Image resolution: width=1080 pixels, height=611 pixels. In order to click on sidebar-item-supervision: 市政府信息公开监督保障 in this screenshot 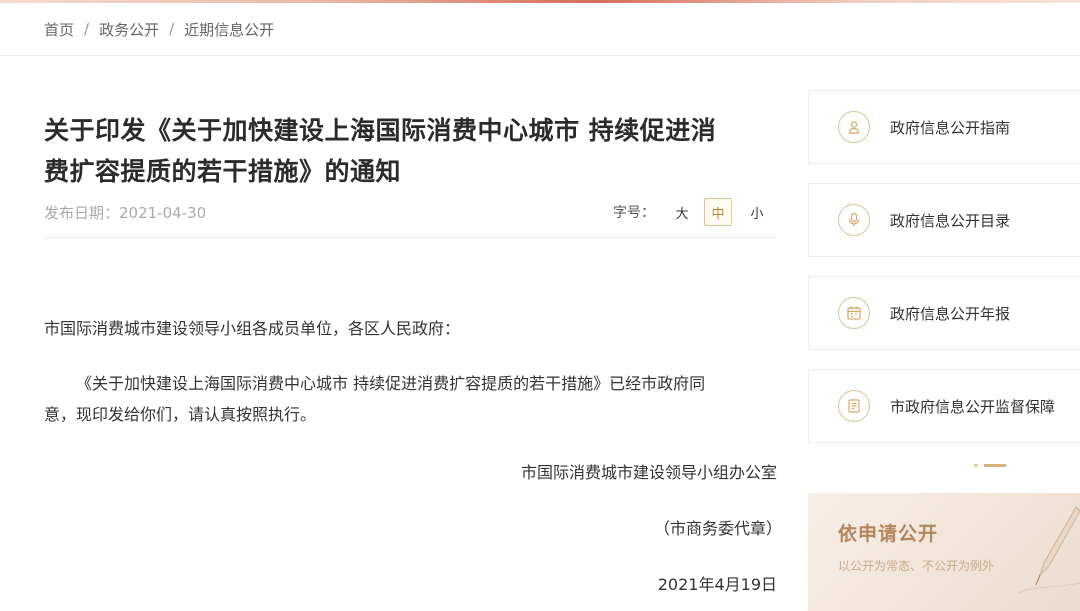, I will do `click(944, 406)`.